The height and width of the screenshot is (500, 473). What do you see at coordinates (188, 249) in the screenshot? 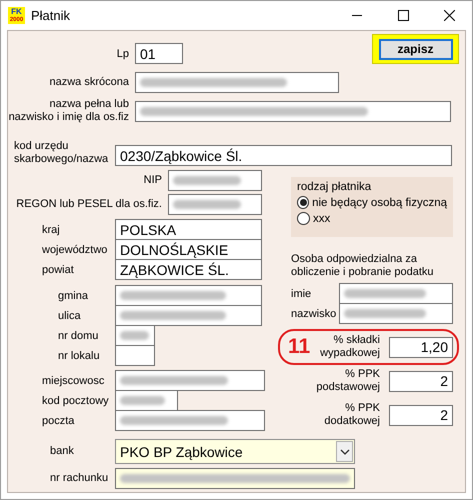
I see `text-field: DOLNOŚLĄSKIE` at bounding box center [188, 249].